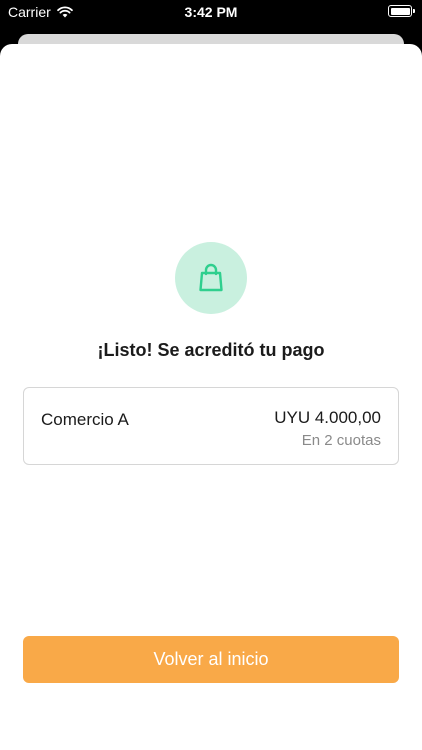  I want to click on shopping-bag-icon, so click(211, 277).